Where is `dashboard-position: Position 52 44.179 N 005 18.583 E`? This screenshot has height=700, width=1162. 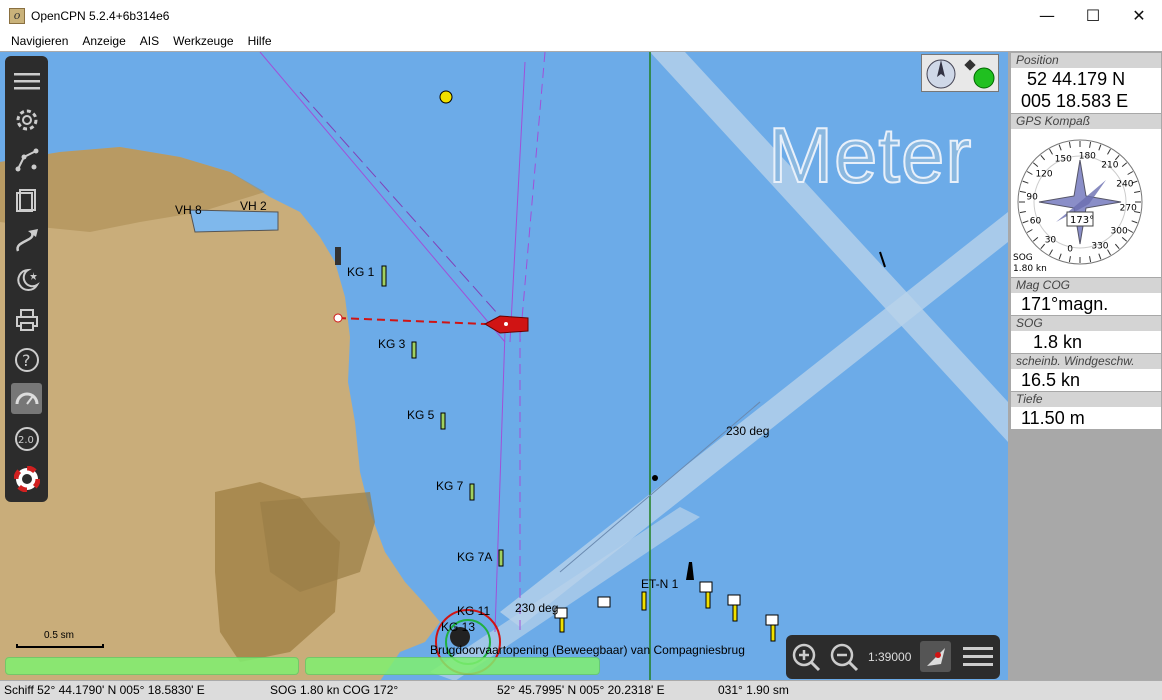
dashboard-position: Position 52 44.179 N 005 18.583 E is located at coordinates (1086, 83).